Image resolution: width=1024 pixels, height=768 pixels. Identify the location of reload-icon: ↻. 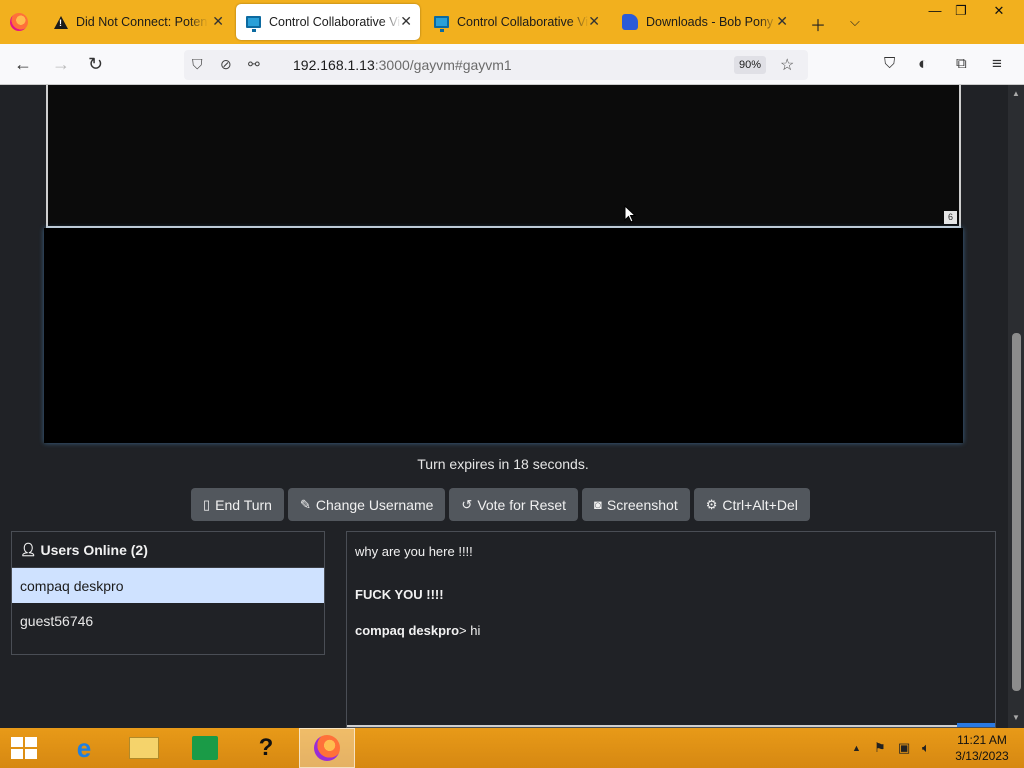
(95, 64).